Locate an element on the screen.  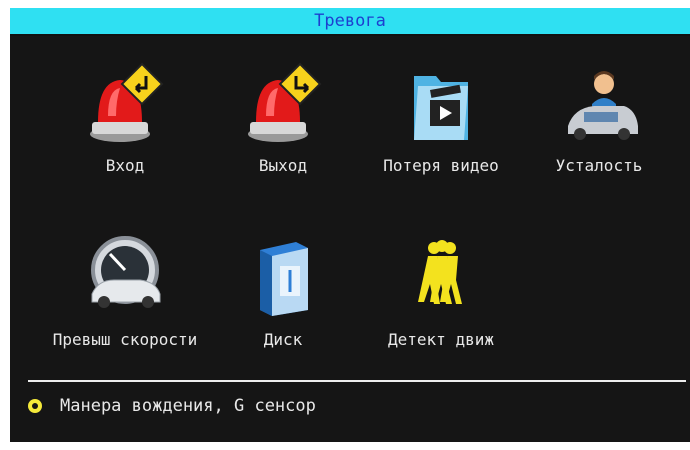
title-bar: Тревога is located at coordinates (350, 22).